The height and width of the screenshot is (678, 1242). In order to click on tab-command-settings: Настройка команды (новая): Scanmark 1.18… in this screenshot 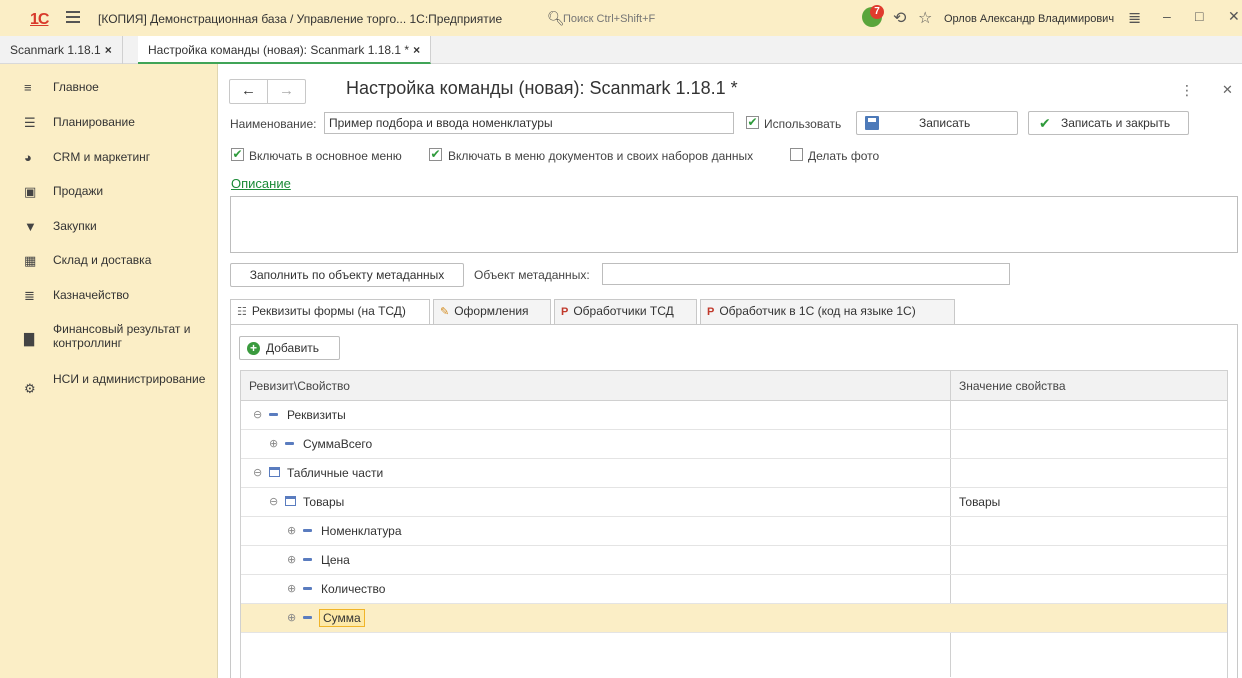, I will do `click(285, 50)`.